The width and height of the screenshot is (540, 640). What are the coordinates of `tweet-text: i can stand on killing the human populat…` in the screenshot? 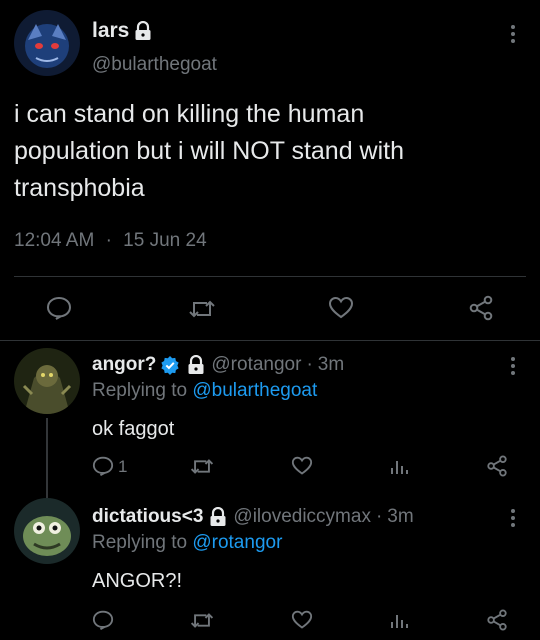 It's located at (209, 151).